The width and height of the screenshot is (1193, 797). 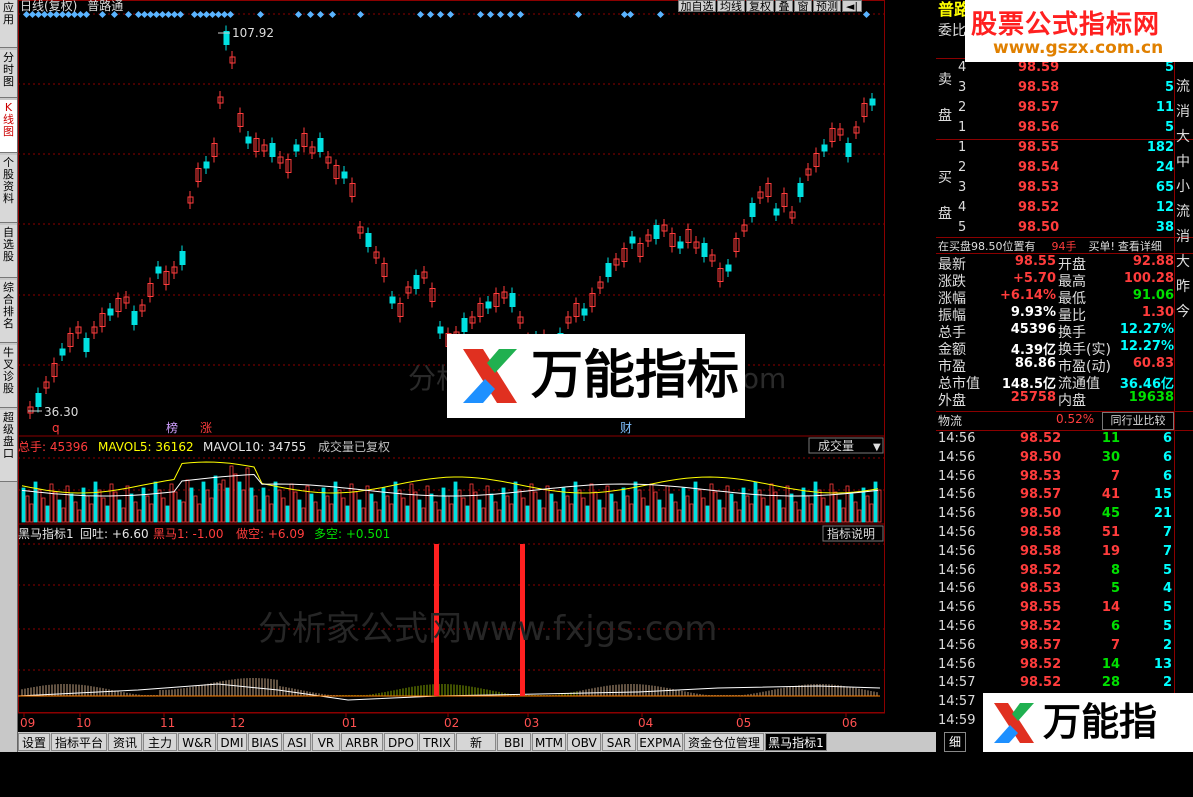 I want to click on left-nav-item-4: 自选股, so click(x=8, y=251).